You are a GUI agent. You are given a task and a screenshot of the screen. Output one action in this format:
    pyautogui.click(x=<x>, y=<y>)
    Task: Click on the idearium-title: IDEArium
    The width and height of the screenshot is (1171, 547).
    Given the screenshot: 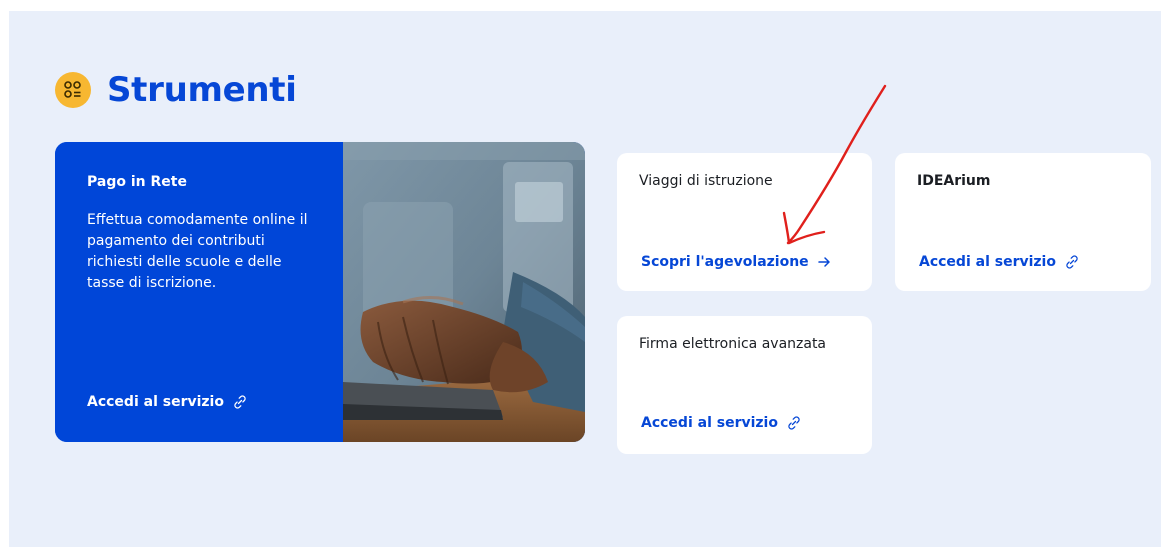 What is the action you would take?
    pyautogui.click(x=954, y=181)
    